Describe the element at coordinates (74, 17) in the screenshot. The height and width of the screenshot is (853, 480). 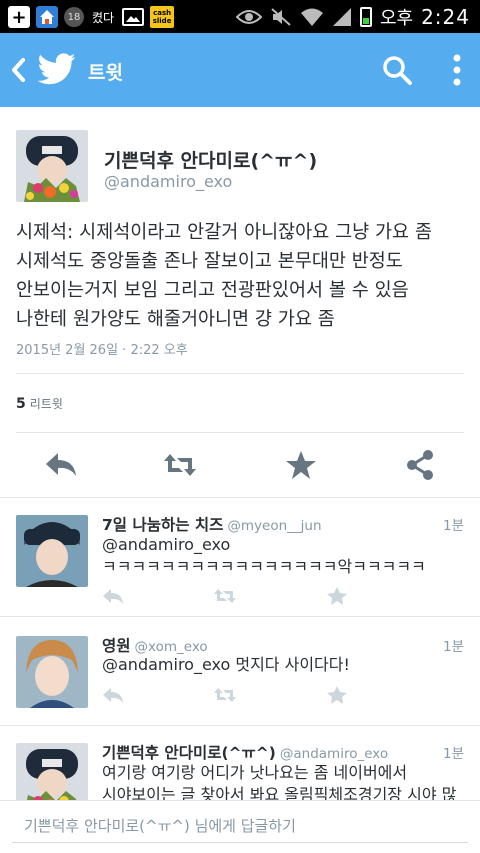
I see `badge-icon: 18` at that location.